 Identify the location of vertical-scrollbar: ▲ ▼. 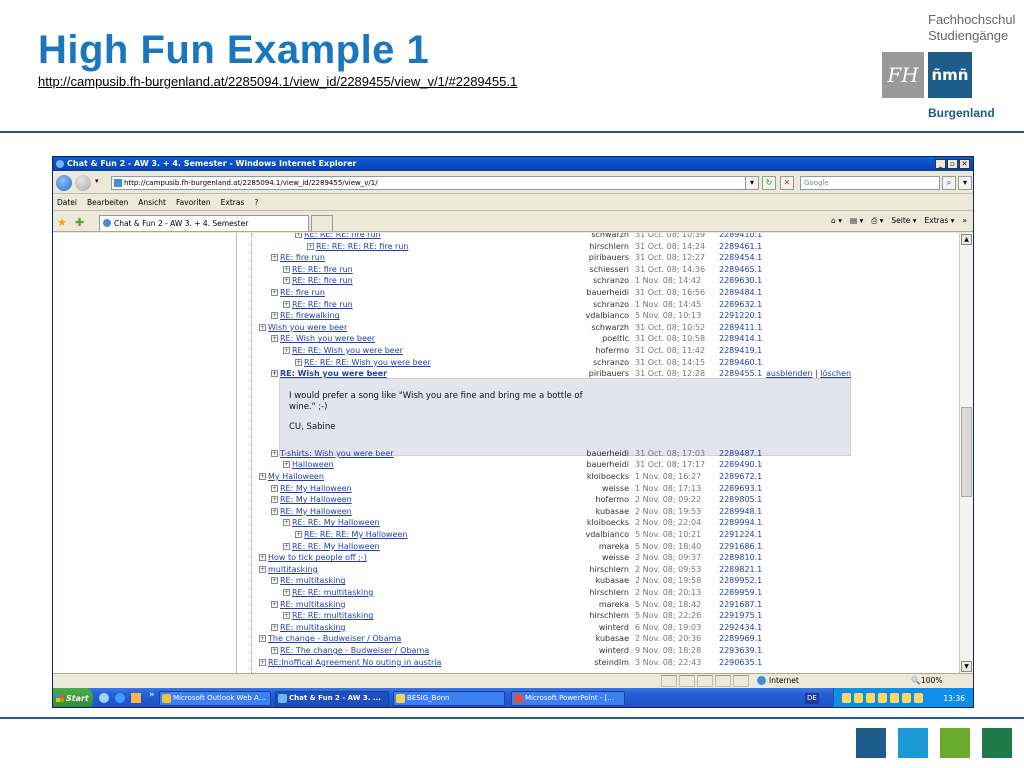
(966, 453).